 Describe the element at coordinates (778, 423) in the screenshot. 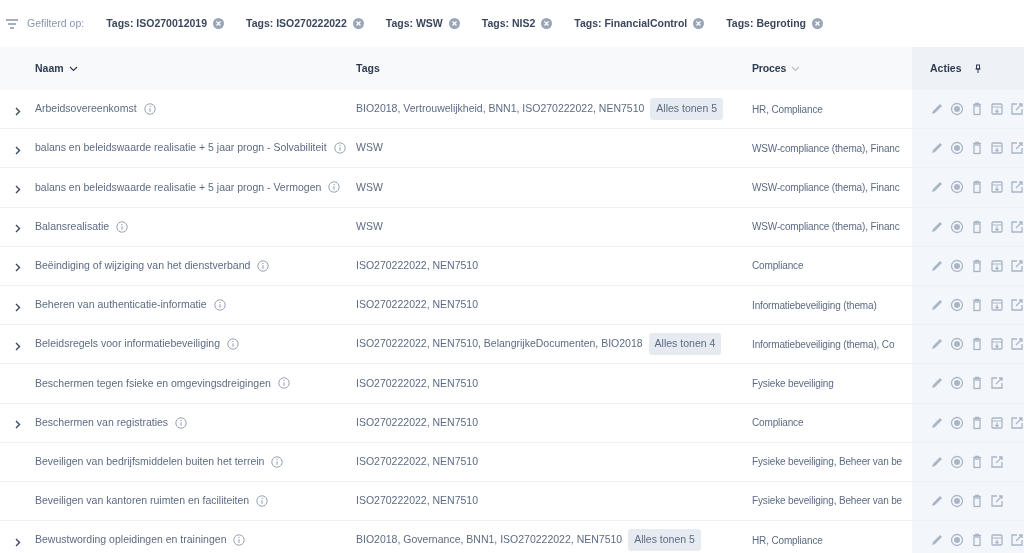

I see `process-cell-text: Compliance` at that location.